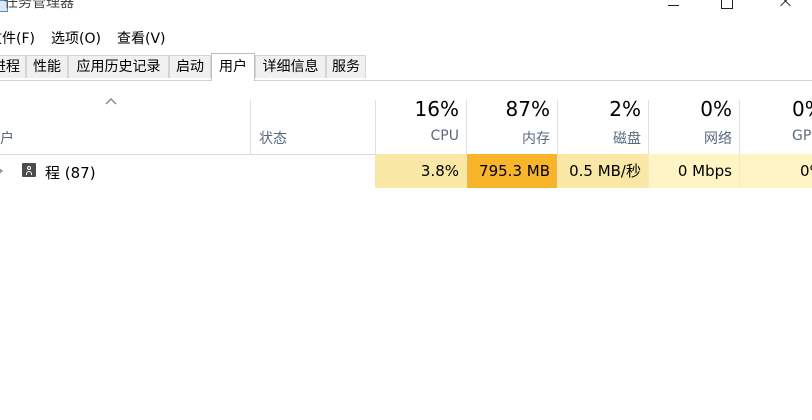  Describe the element at coordinates (605, 171) in the screenshot. I see `row-disk-value: 0.5 MB/秒` at that location.